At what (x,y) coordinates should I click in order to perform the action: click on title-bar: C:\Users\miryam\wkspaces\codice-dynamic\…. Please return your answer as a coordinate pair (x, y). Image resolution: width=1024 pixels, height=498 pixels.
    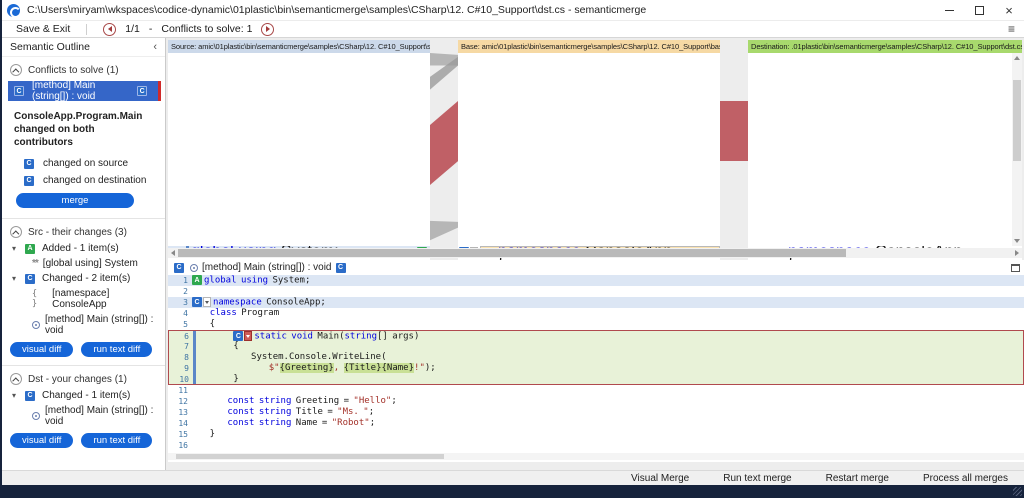
    Looking at the image, I should click on (512, 10).